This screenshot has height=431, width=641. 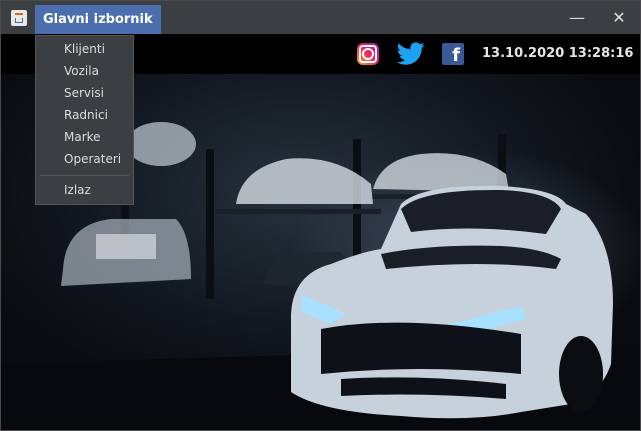 What do you see at coordinates (98, 19) in the screenshot?
I see `menu-glavni-izbornik: Glavni izbornik` at bounding box center [98, 19].